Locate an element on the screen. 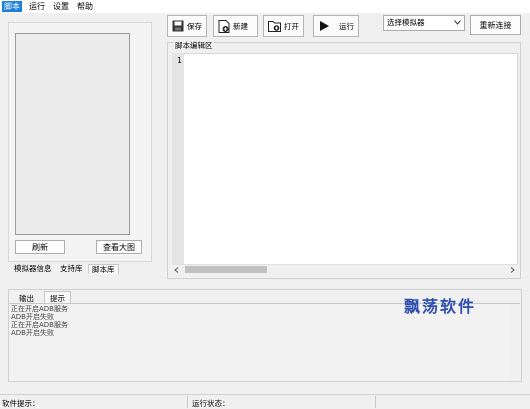 The width and height of the screenshot is (530, 409). save-button: 保存 is located at coordinates (187, 26).